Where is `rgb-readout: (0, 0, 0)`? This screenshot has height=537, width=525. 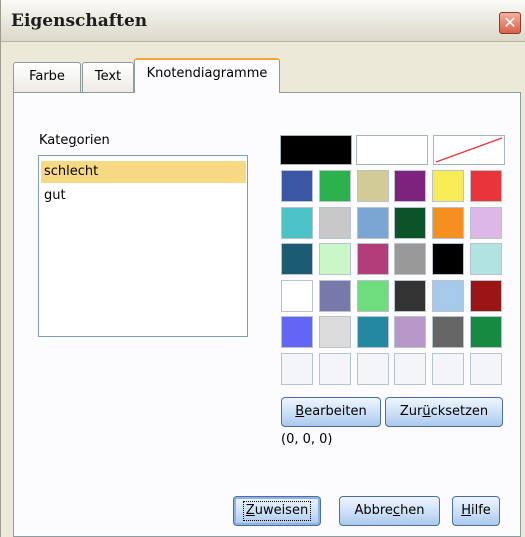 rgb-readout: (0, 0, 0) is located at coordinates (307, 439).